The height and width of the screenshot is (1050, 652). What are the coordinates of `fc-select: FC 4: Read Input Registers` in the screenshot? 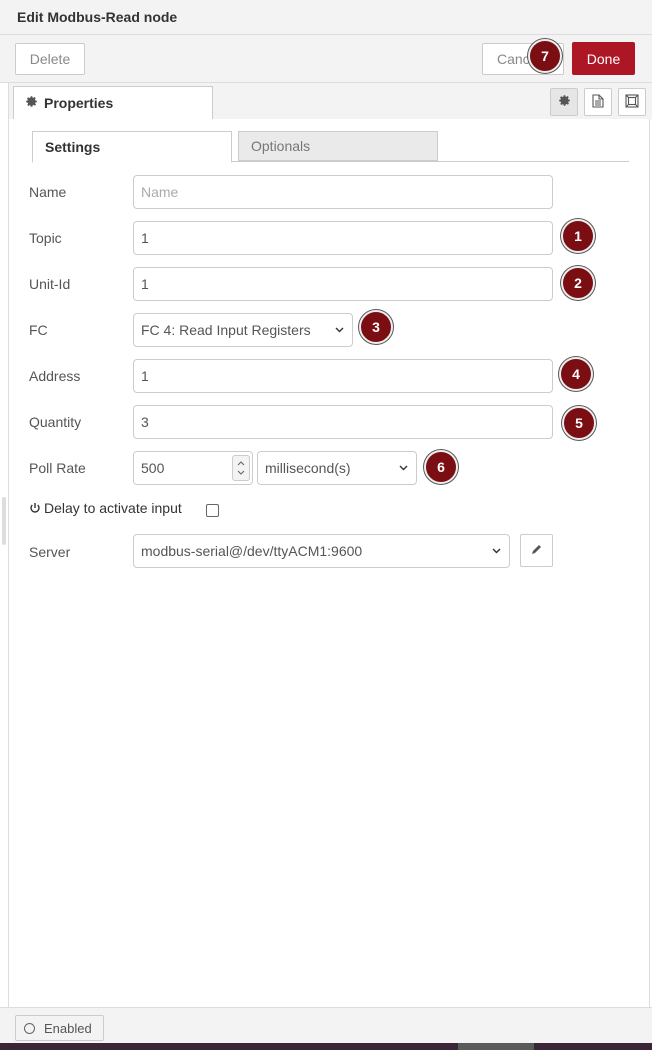 It's located at (243, 330).